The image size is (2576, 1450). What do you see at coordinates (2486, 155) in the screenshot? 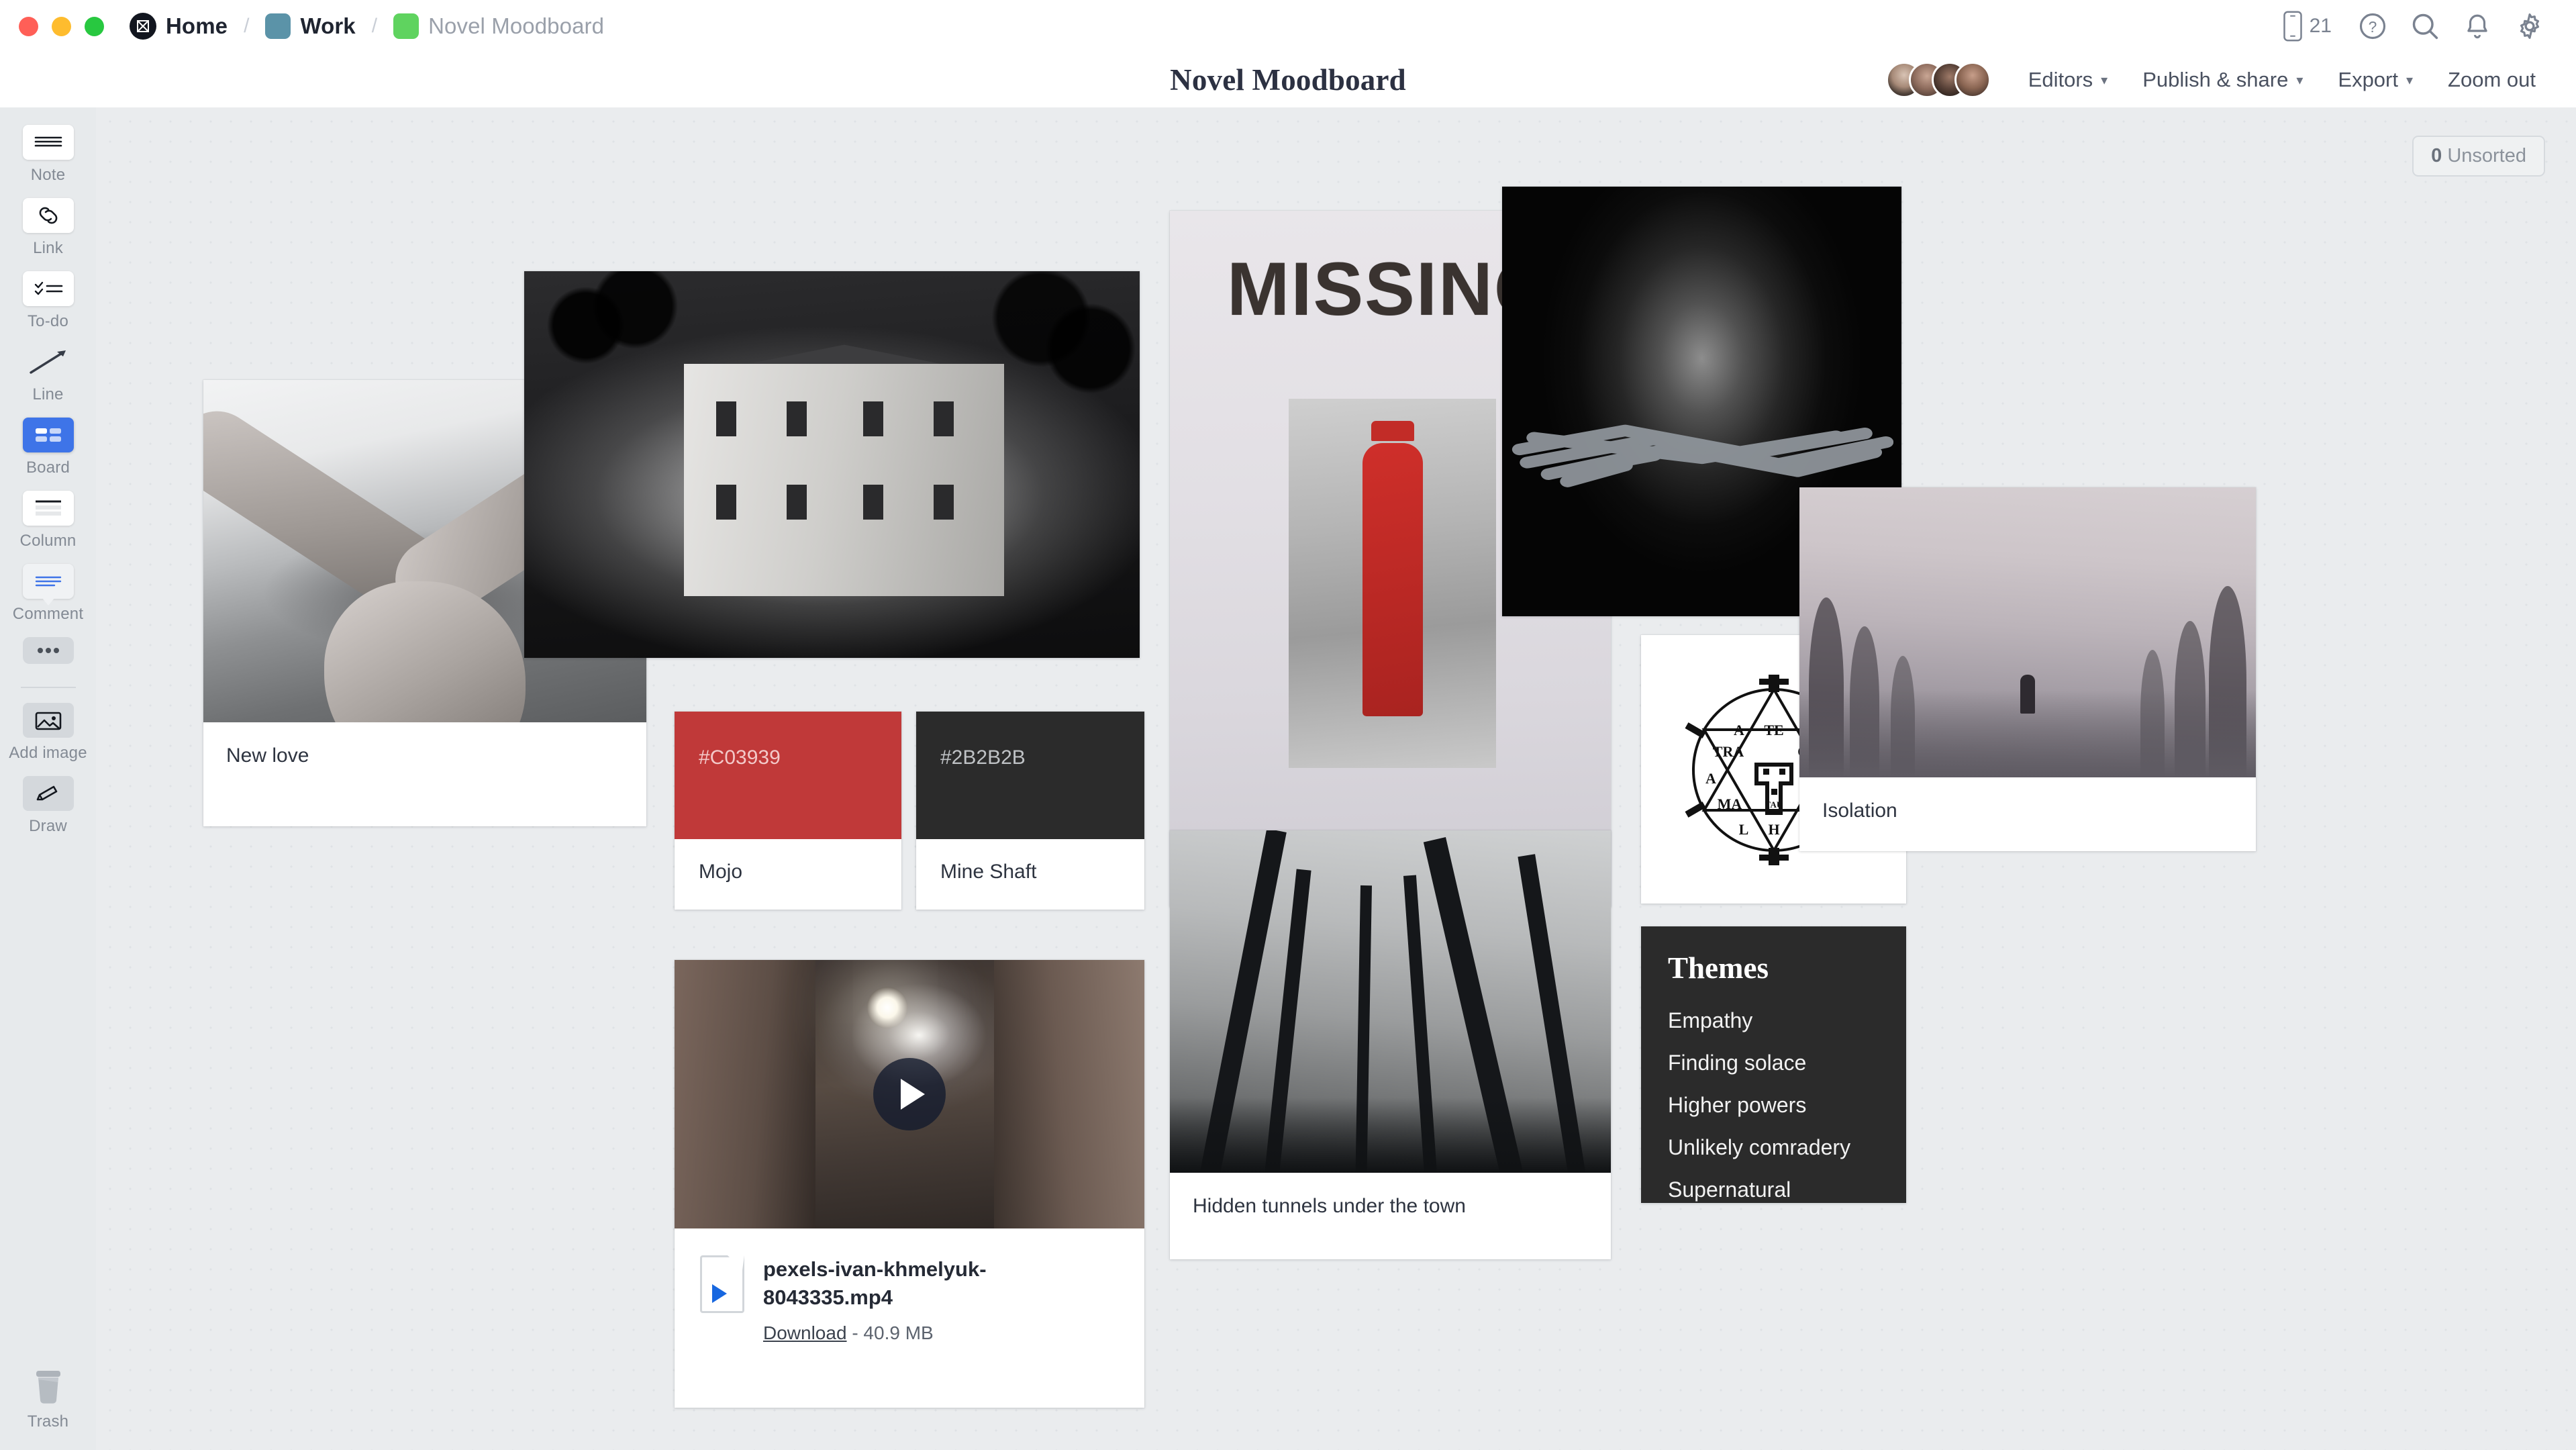
I see `unsorted-label: Unsorted` at bounding box center [2486, 155].